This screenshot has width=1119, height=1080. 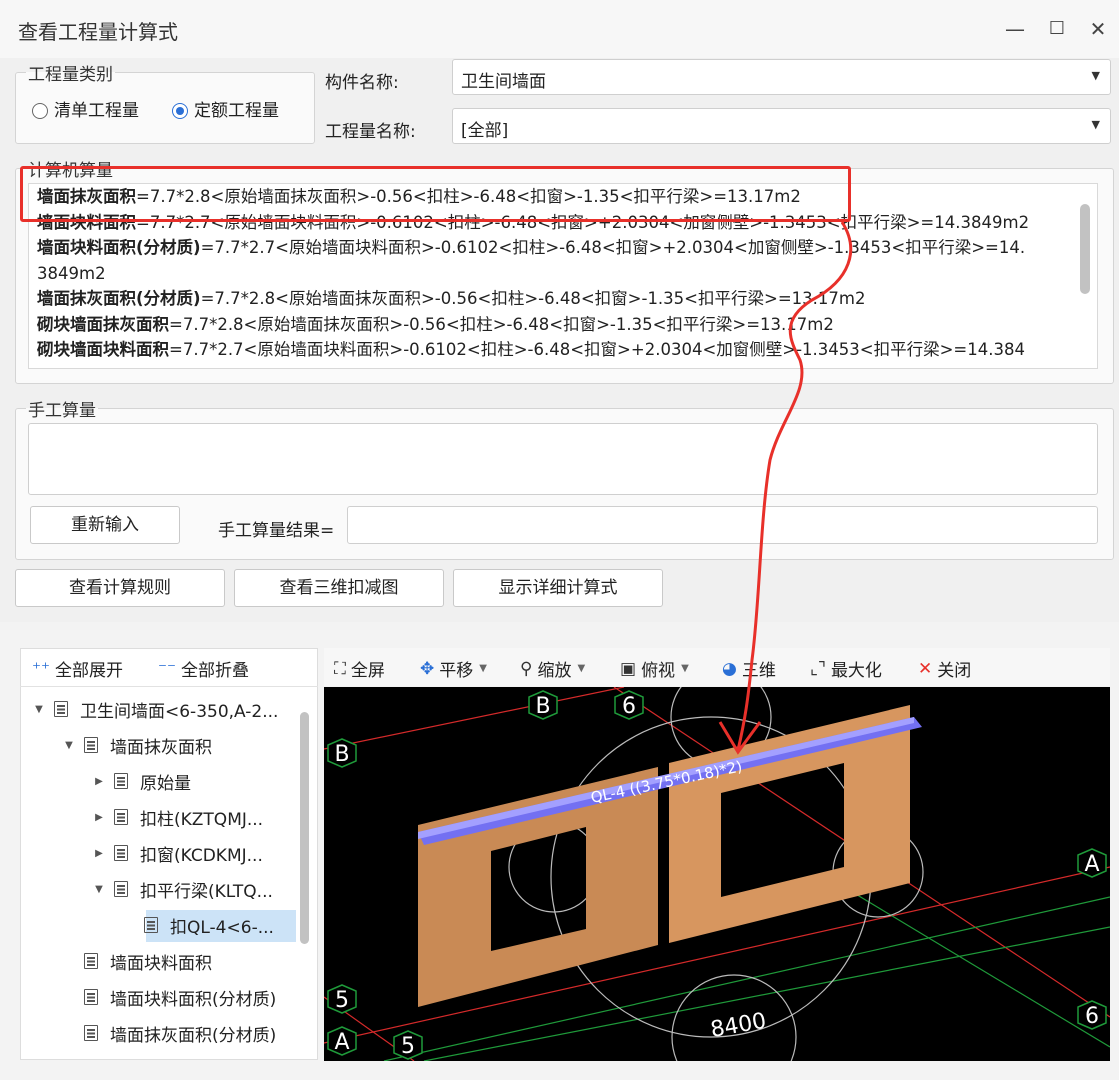 What do you see at coordinates (1085, 249) in the screenshot?
I see `calc-scrollbar` at bounding box center [1085, 249].